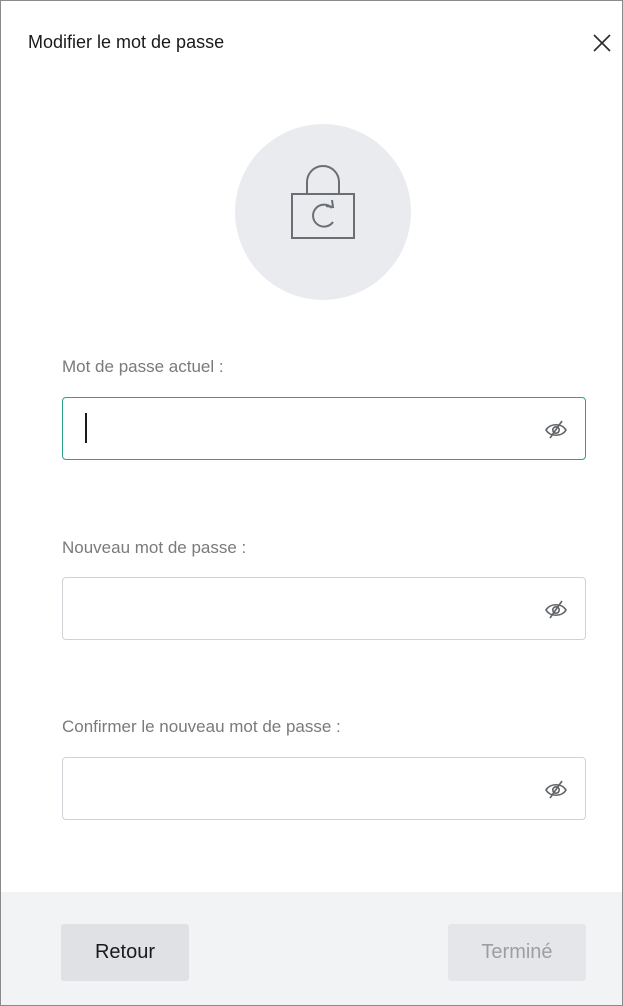  I want to click on dialog-titlebar: Modifier le mot de passe, so click(311, 45).